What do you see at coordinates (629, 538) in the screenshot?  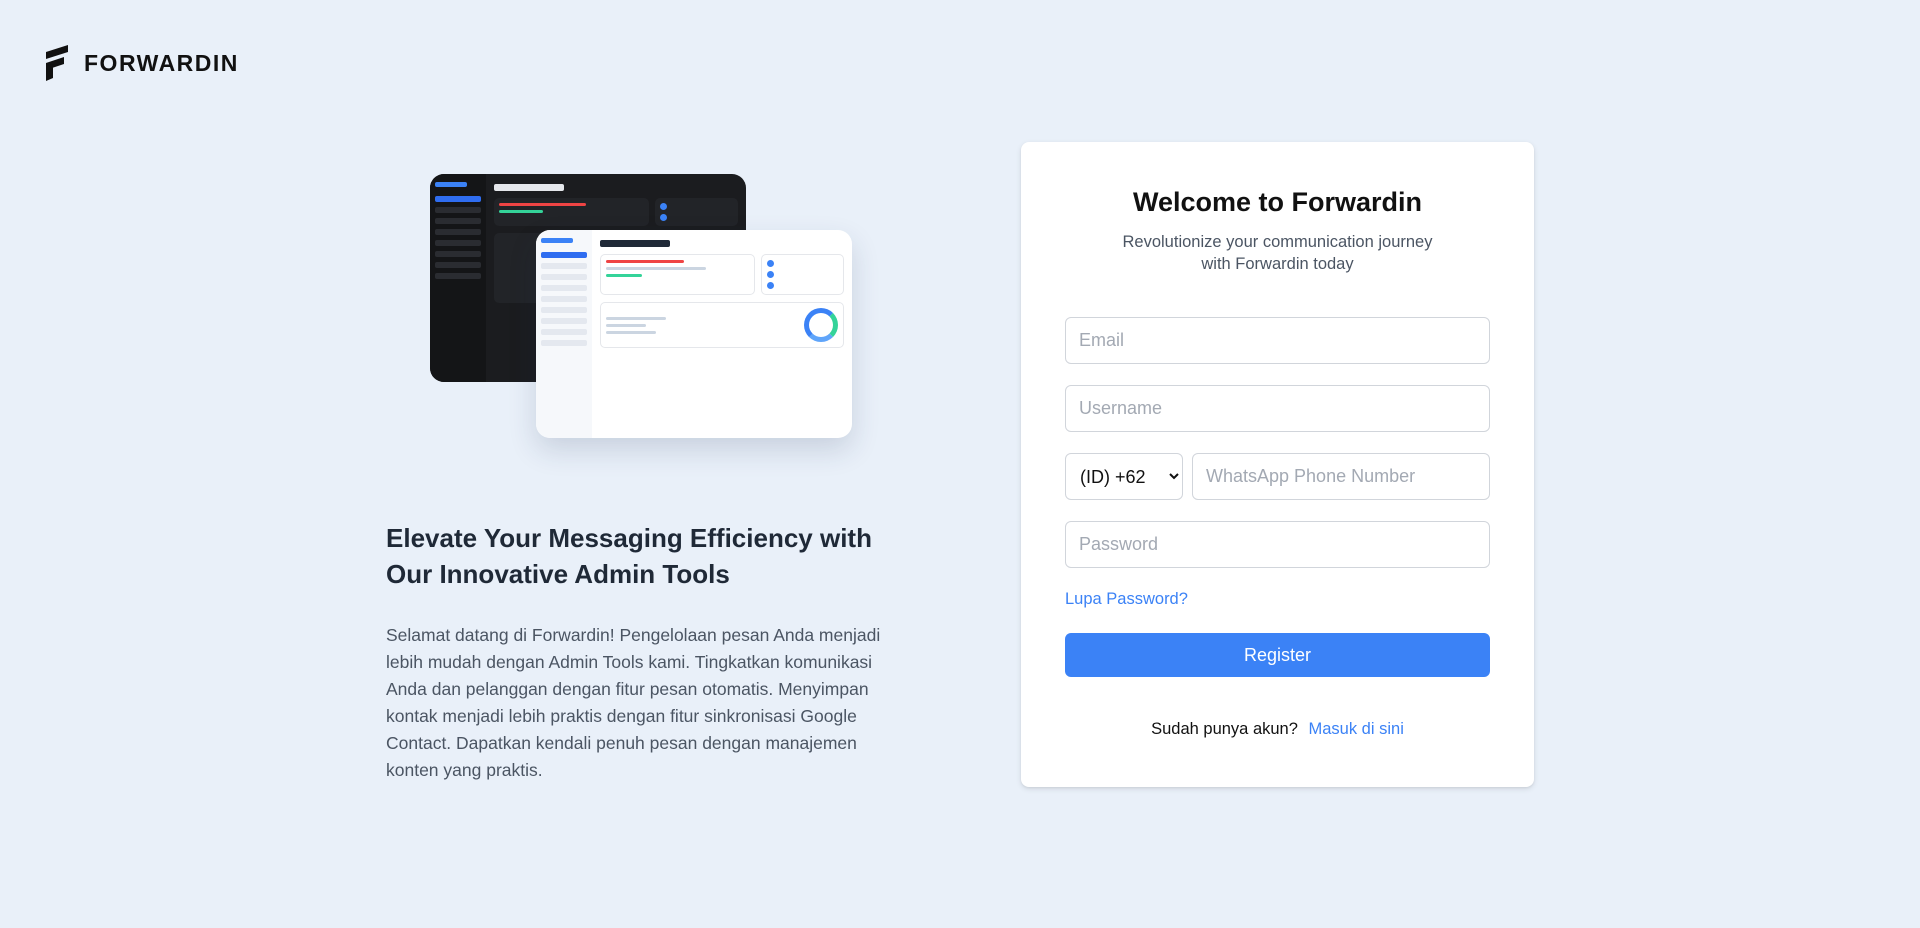 I see `hero-heading-line1: Elevate Your Messaging Efficiency with` at bounding box center [629, 538].